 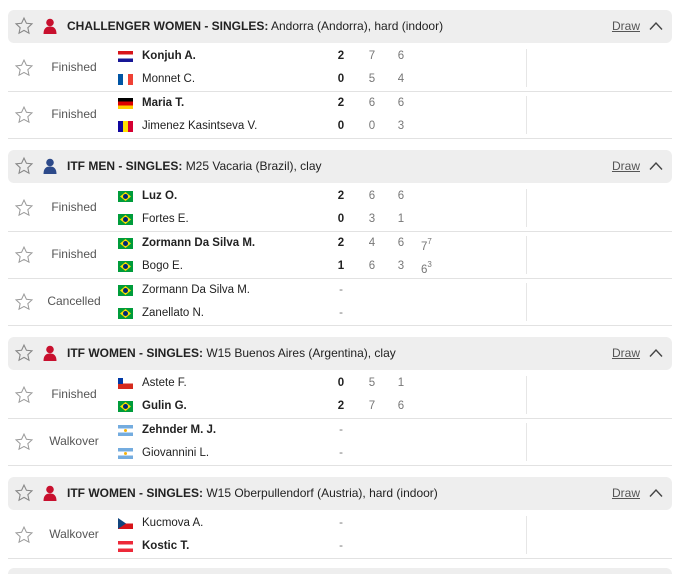 What do you see at coordinates (159, 196) in the screenshot?
I see `player-name: Luz O.` at bounding box center [159, 196].